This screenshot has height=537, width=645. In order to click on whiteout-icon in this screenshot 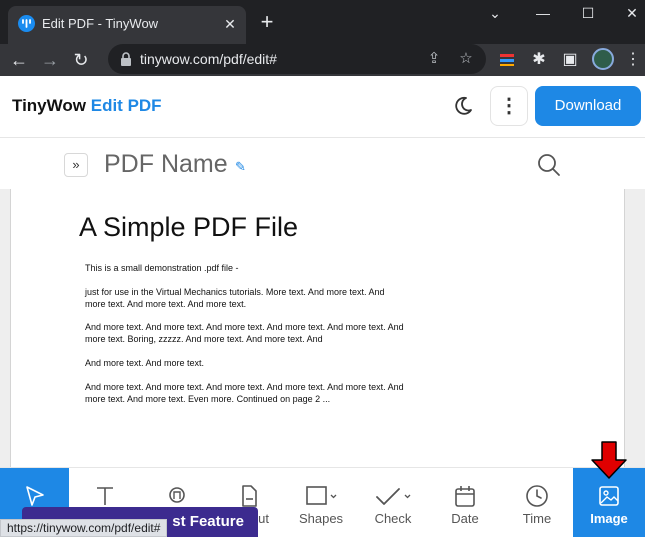, I will do `click(249, 496)`.